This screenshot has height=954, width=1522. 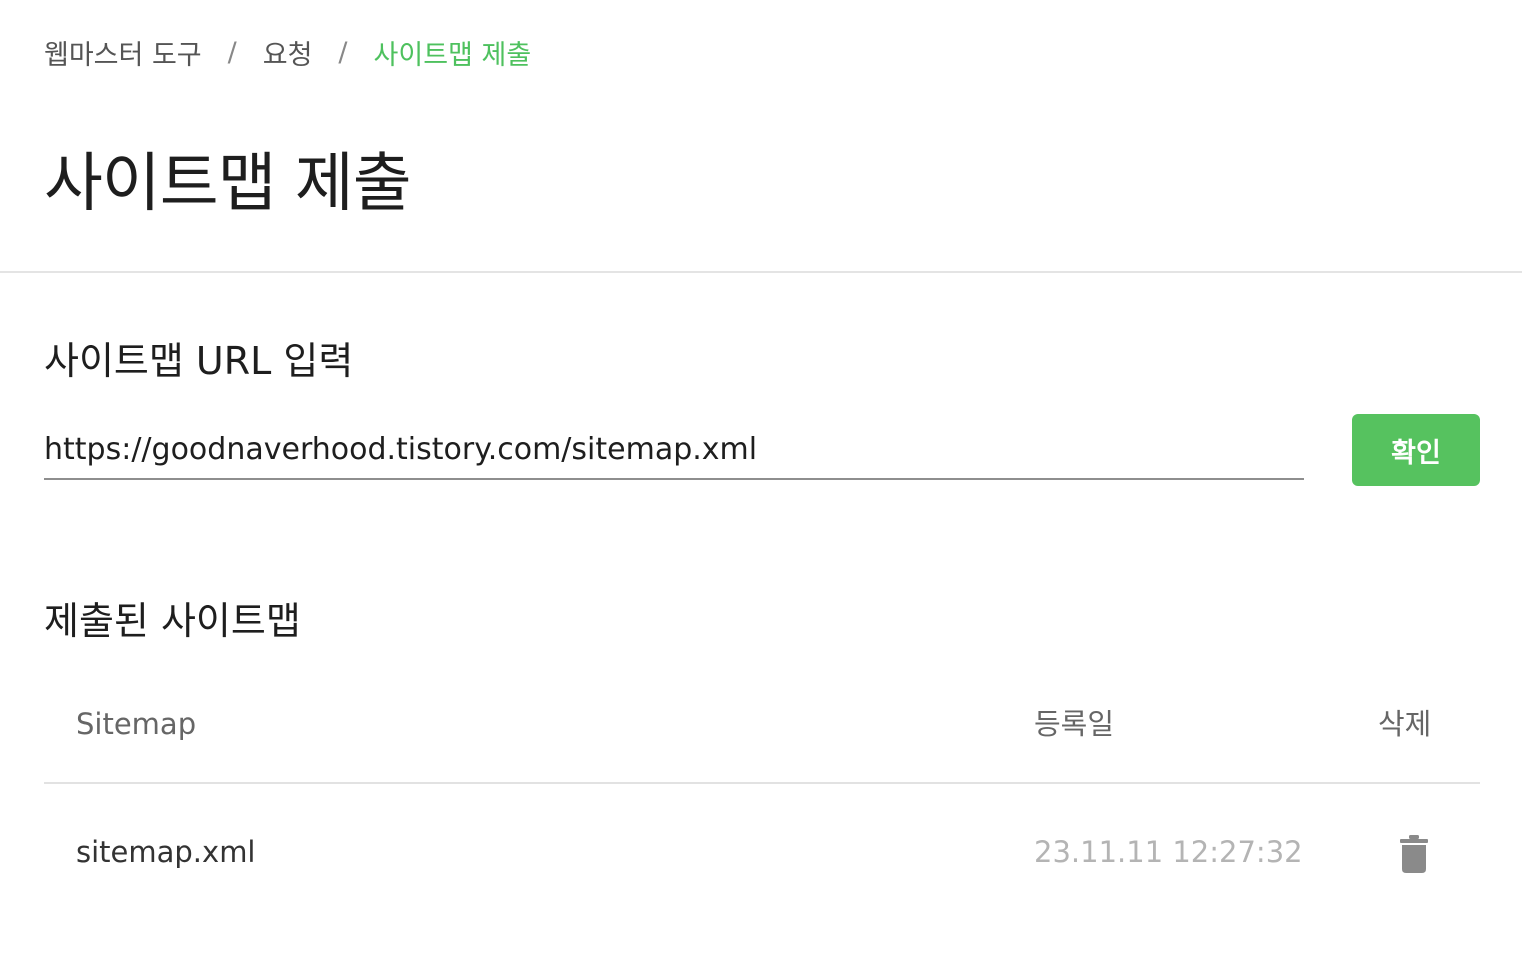 What do you see at coordinates (136, 724) in the screenshot?
I see `column-header-sitemap: Sitemap` at bounding box center [136, 724].